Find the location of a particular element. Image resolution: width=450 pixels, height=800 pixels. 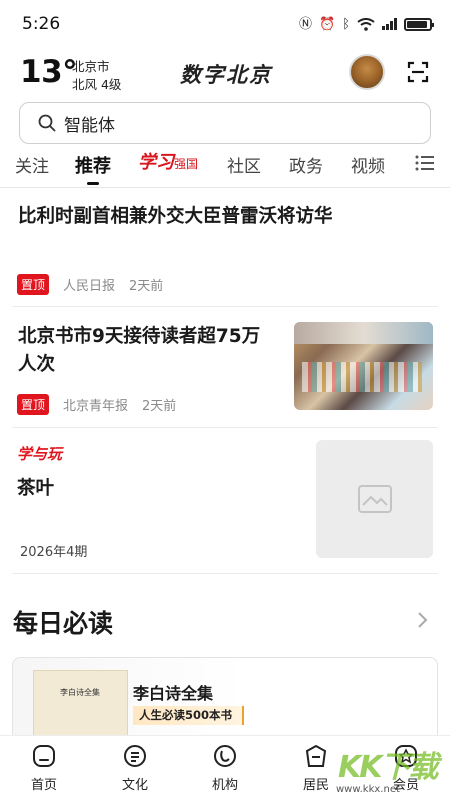

nav-culture: 文化 is located at coordinates (135, 768).